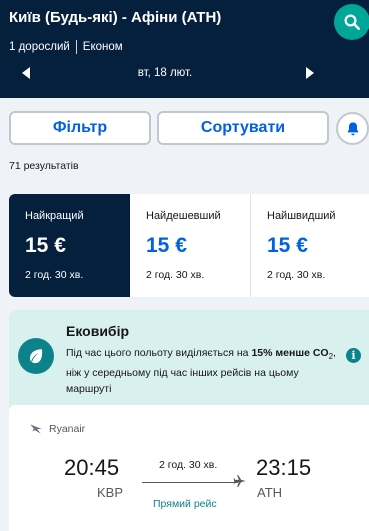 Image resolution: width=369 pixels, height=531 pixels. Describe the element at coordinates (183, 216) in the screenshot. I see `tab-title: Найдешевший` at that location.